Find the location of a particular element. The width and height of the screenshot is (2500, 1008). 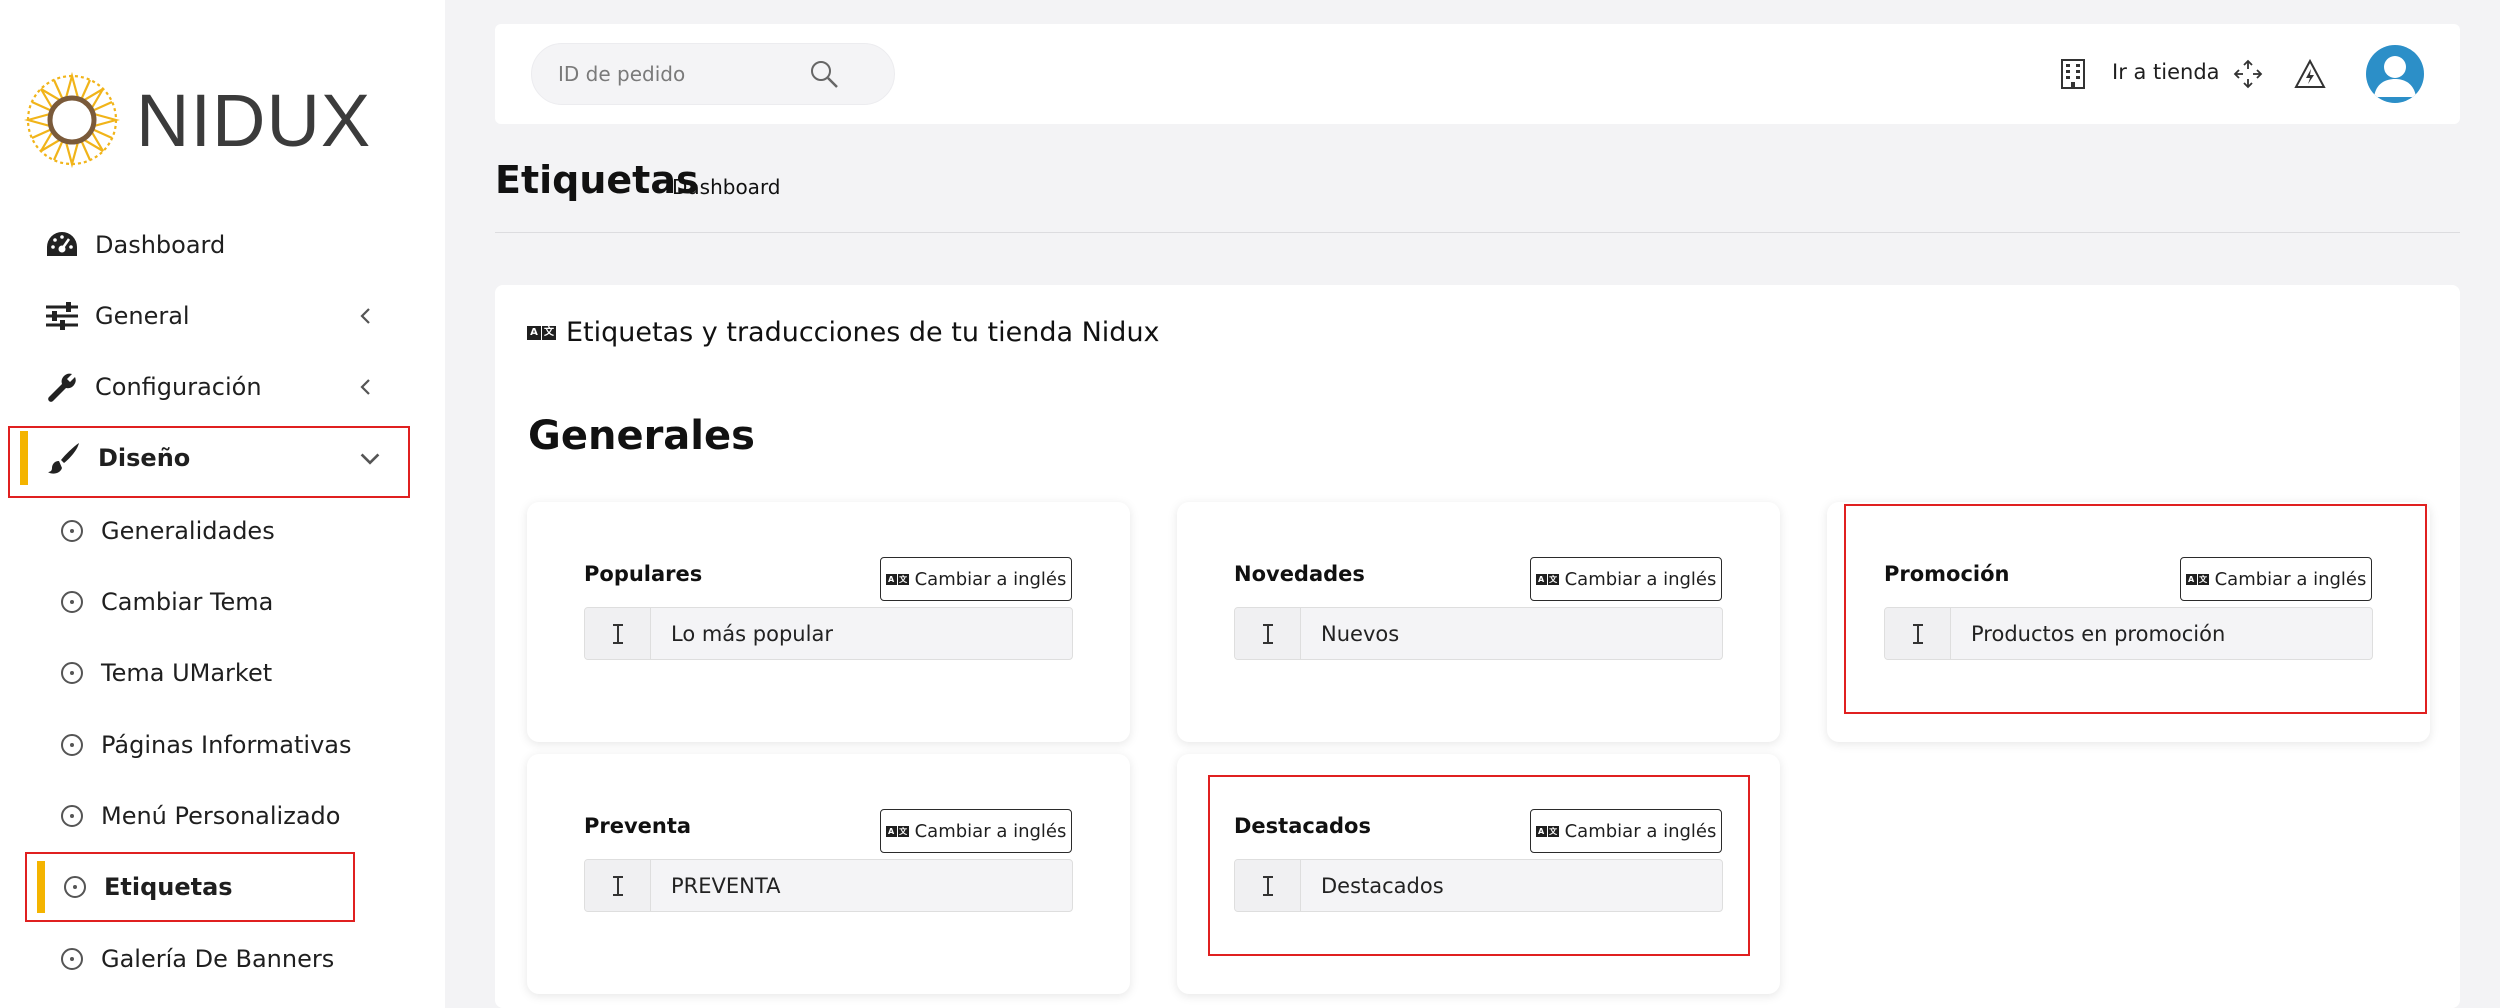

sidebar-subitem-etiquetas: Etiquetas is located at coordinates (205, 887).